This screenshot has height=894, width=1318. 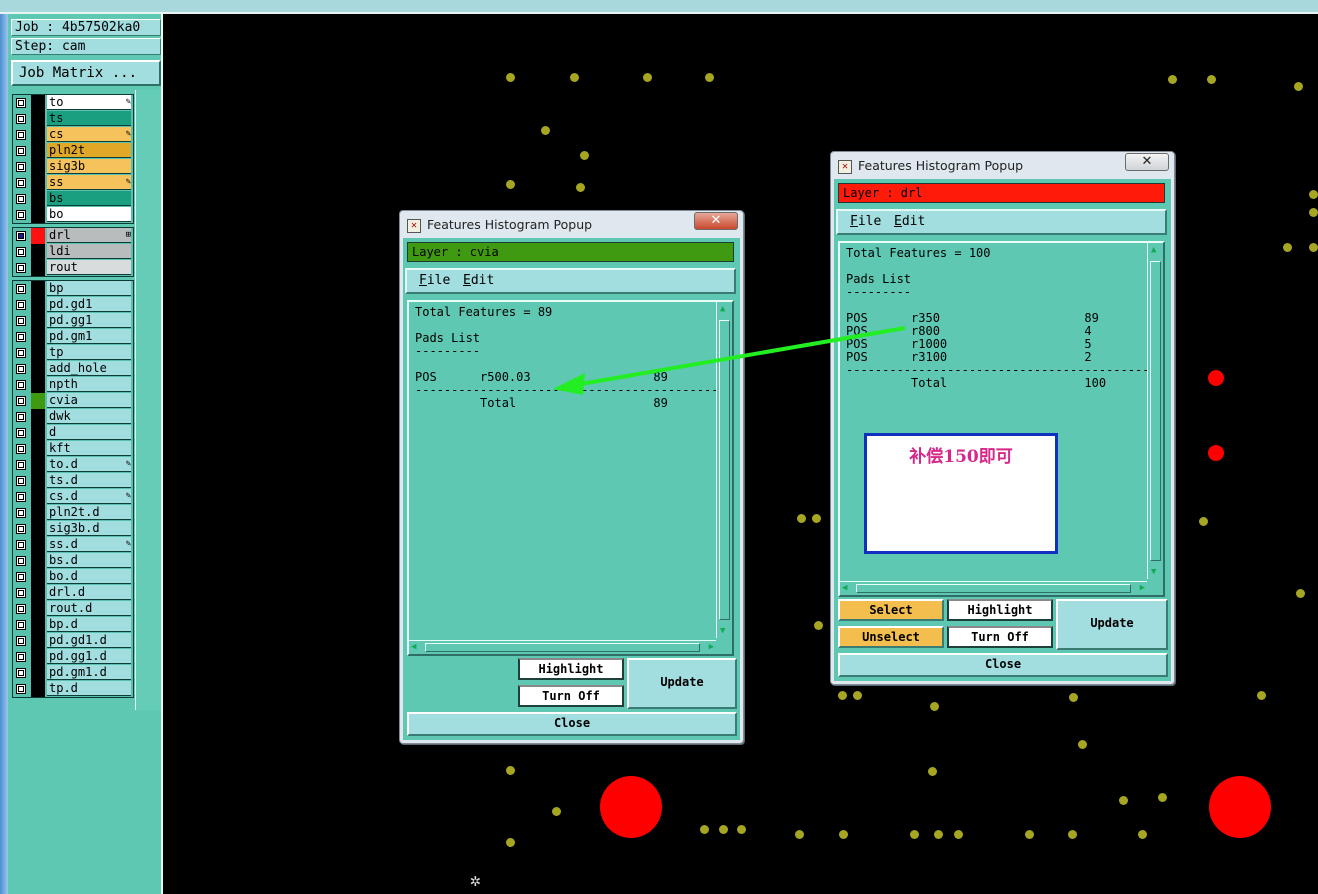 I want to click on layer-name: tp, so click(x=89, y=352).